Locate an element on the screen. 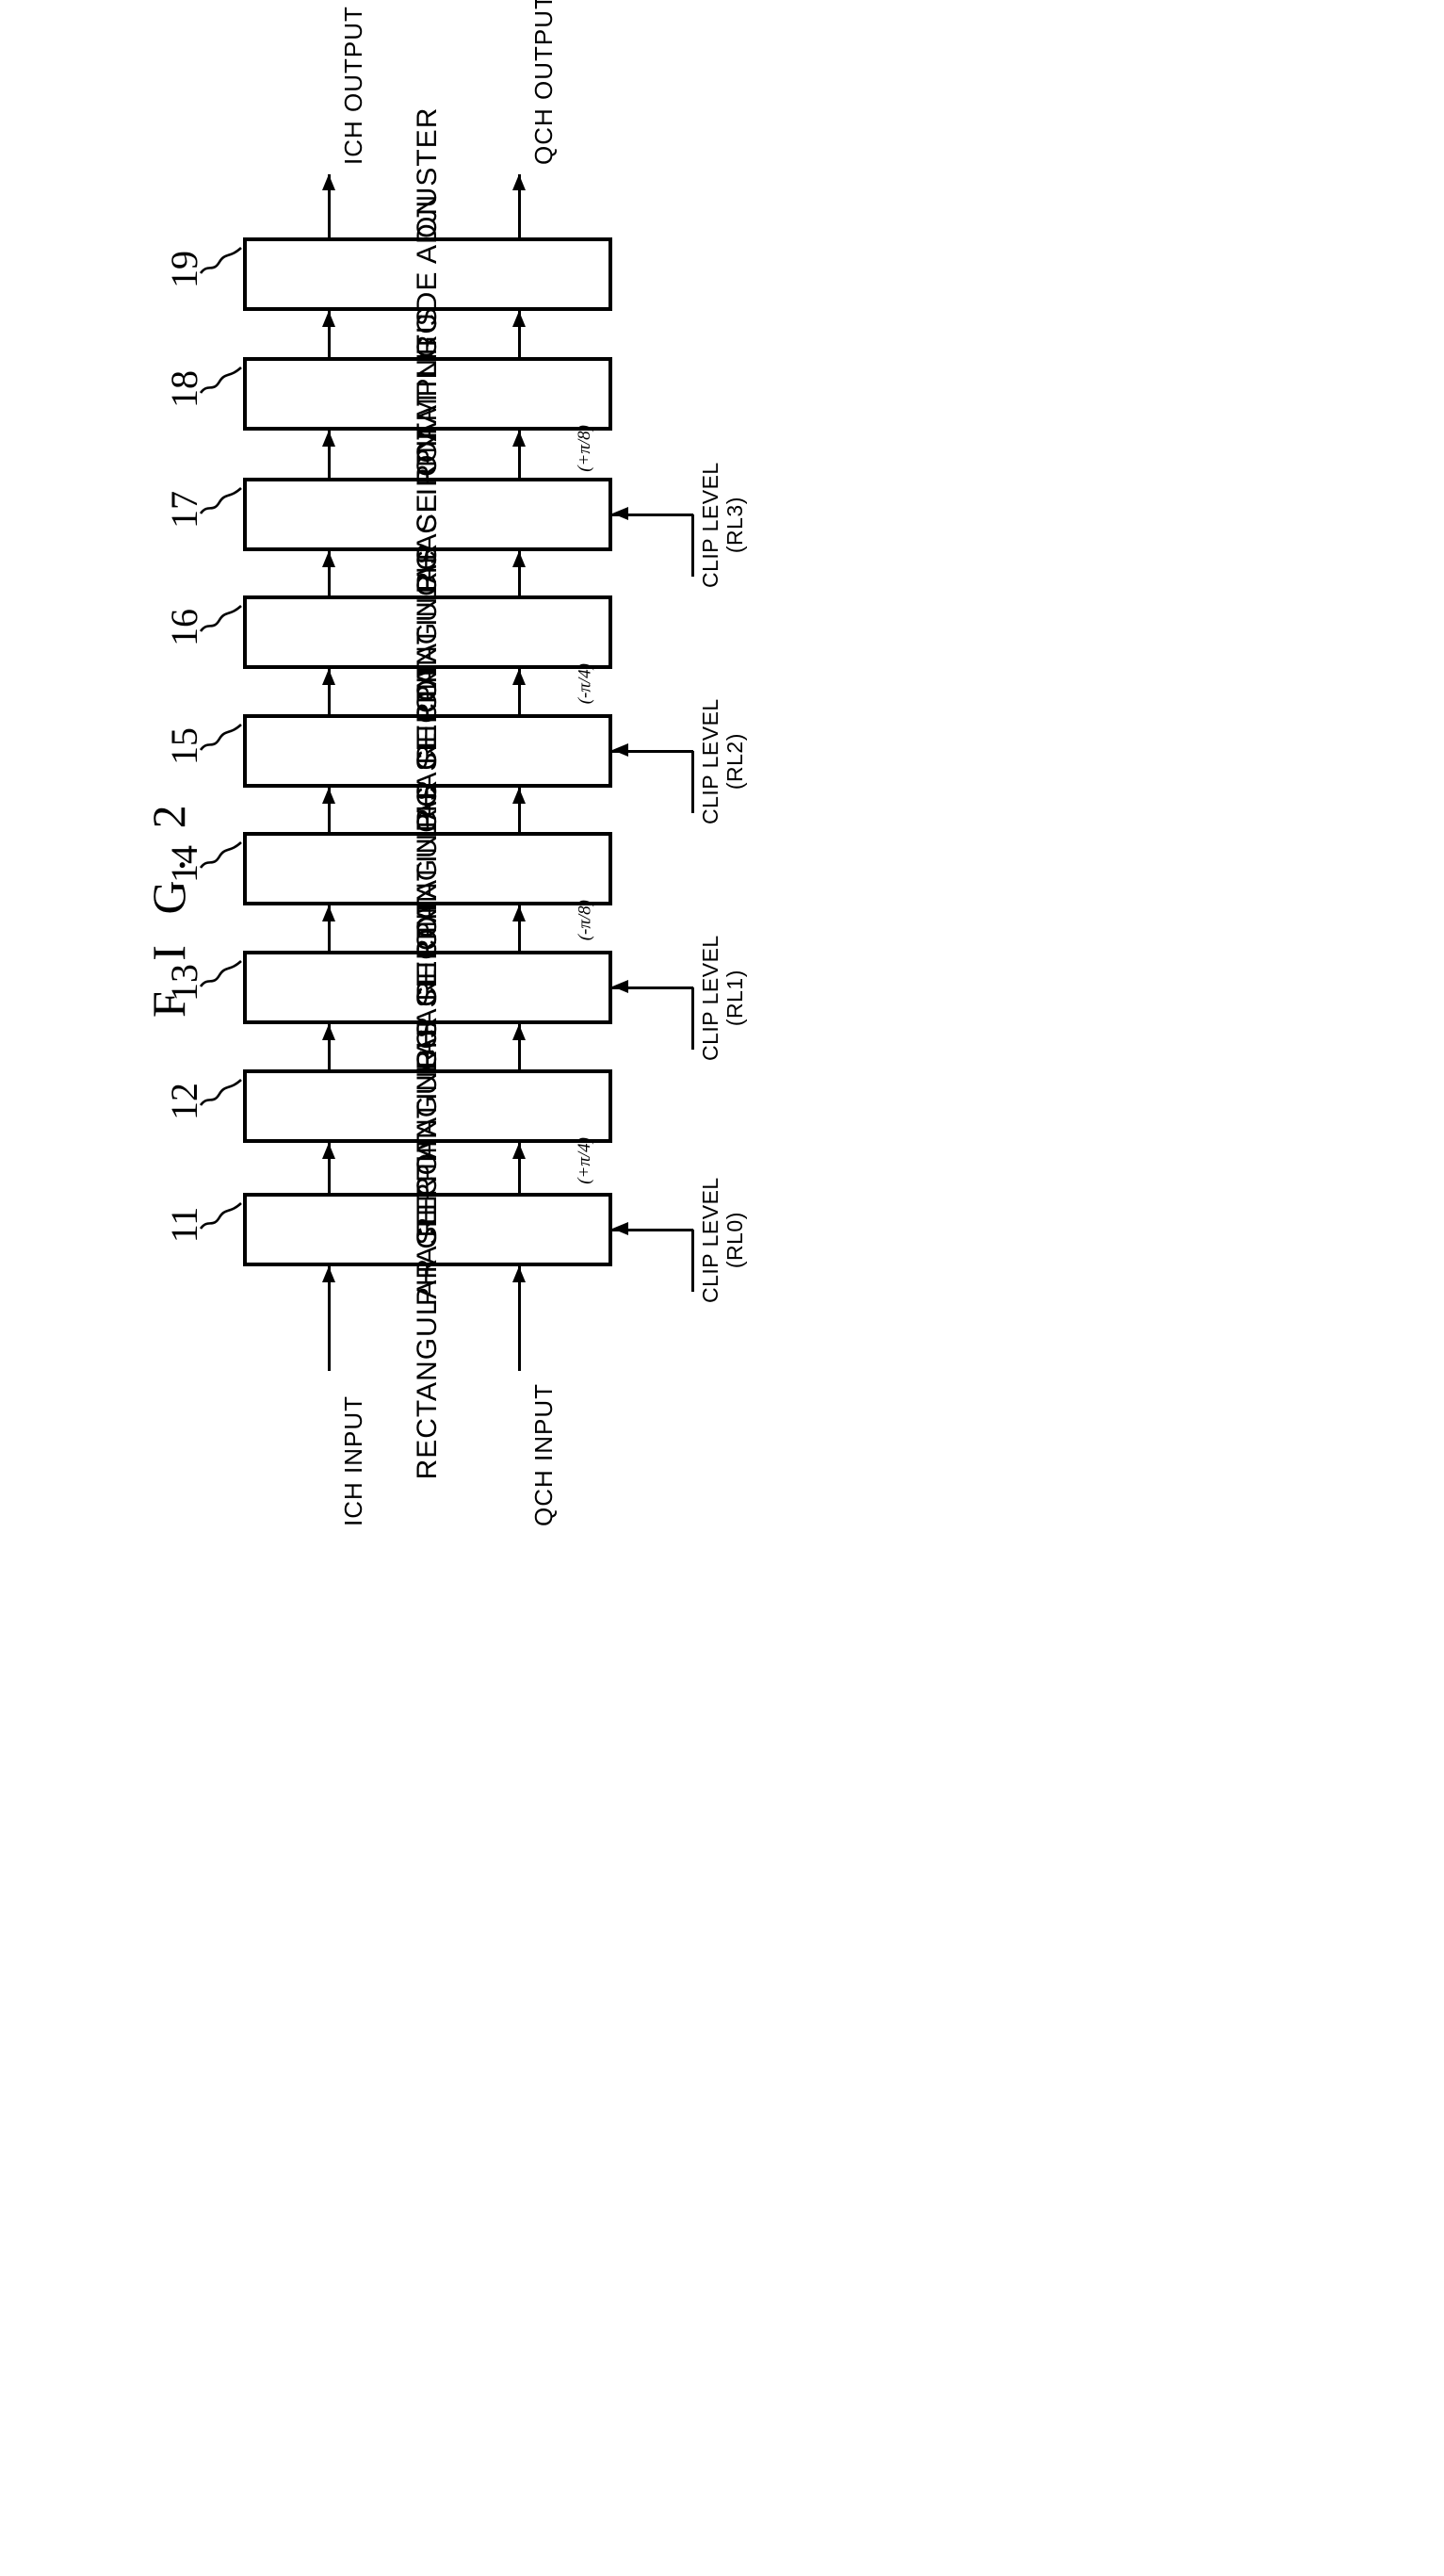 The image size is (1444, 2576). clip-level-value: (RL2) is located at coordinates (734, 762).